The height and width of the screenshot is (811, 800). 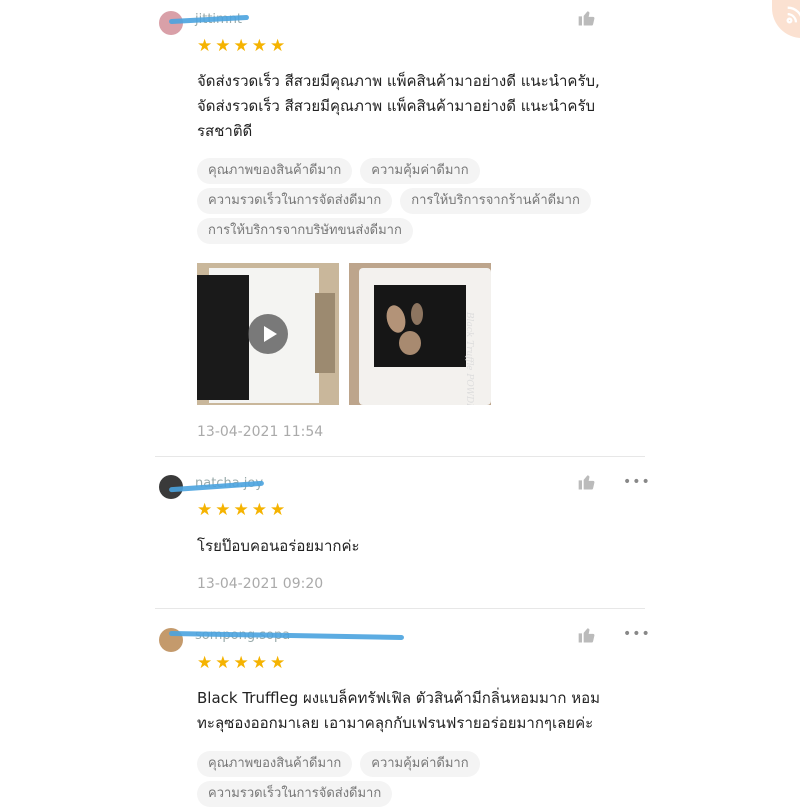 I want to click on review-text: โรยป๊อบคอนอร่อยมากค่ะ, so click(x=278, y=546).